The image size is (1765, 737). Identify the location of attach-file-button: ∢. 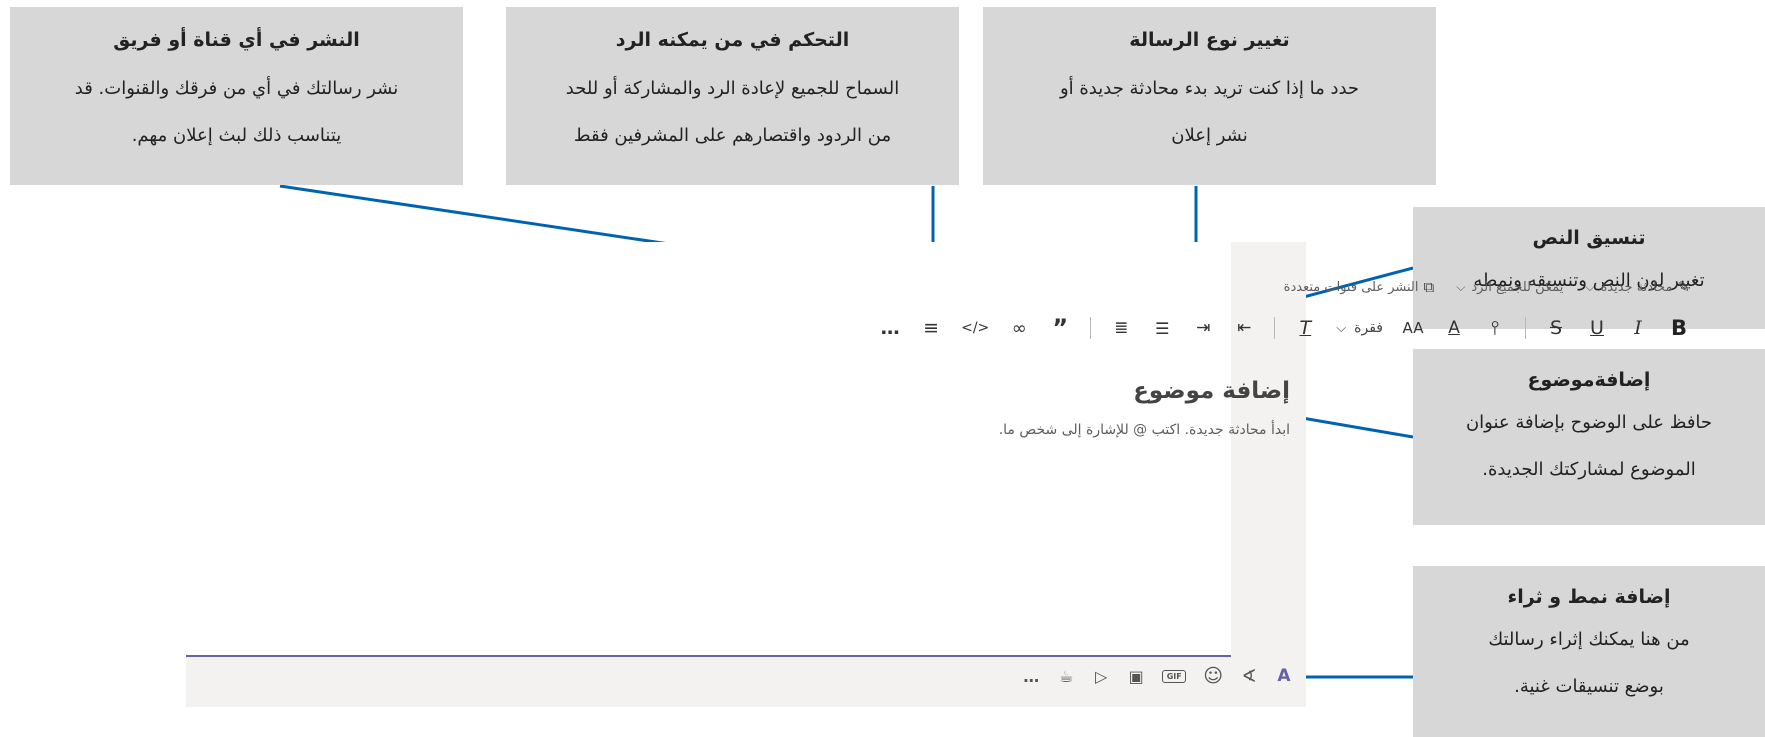
(1249, 676).